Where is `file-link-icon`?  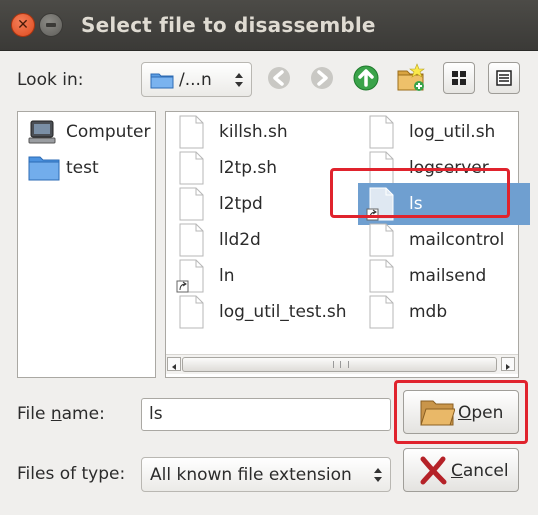
file-link-icon is located at coordinates (190, 276).